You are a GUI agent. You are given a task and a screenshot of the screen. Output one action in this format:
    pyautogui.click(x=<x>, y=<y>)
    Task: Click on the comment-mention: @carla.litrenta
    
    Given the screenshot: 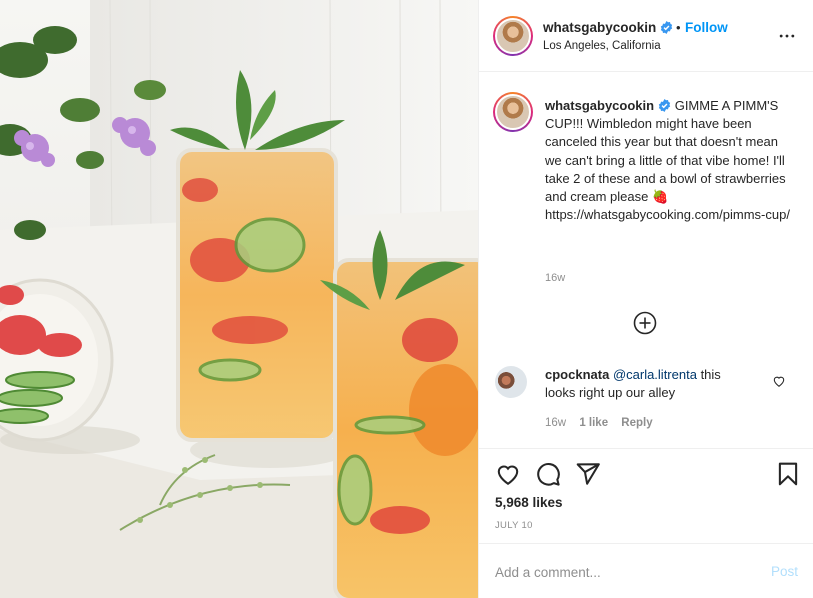 What is the action you would take?
    pyautogui.click(x=655, y=374)
    